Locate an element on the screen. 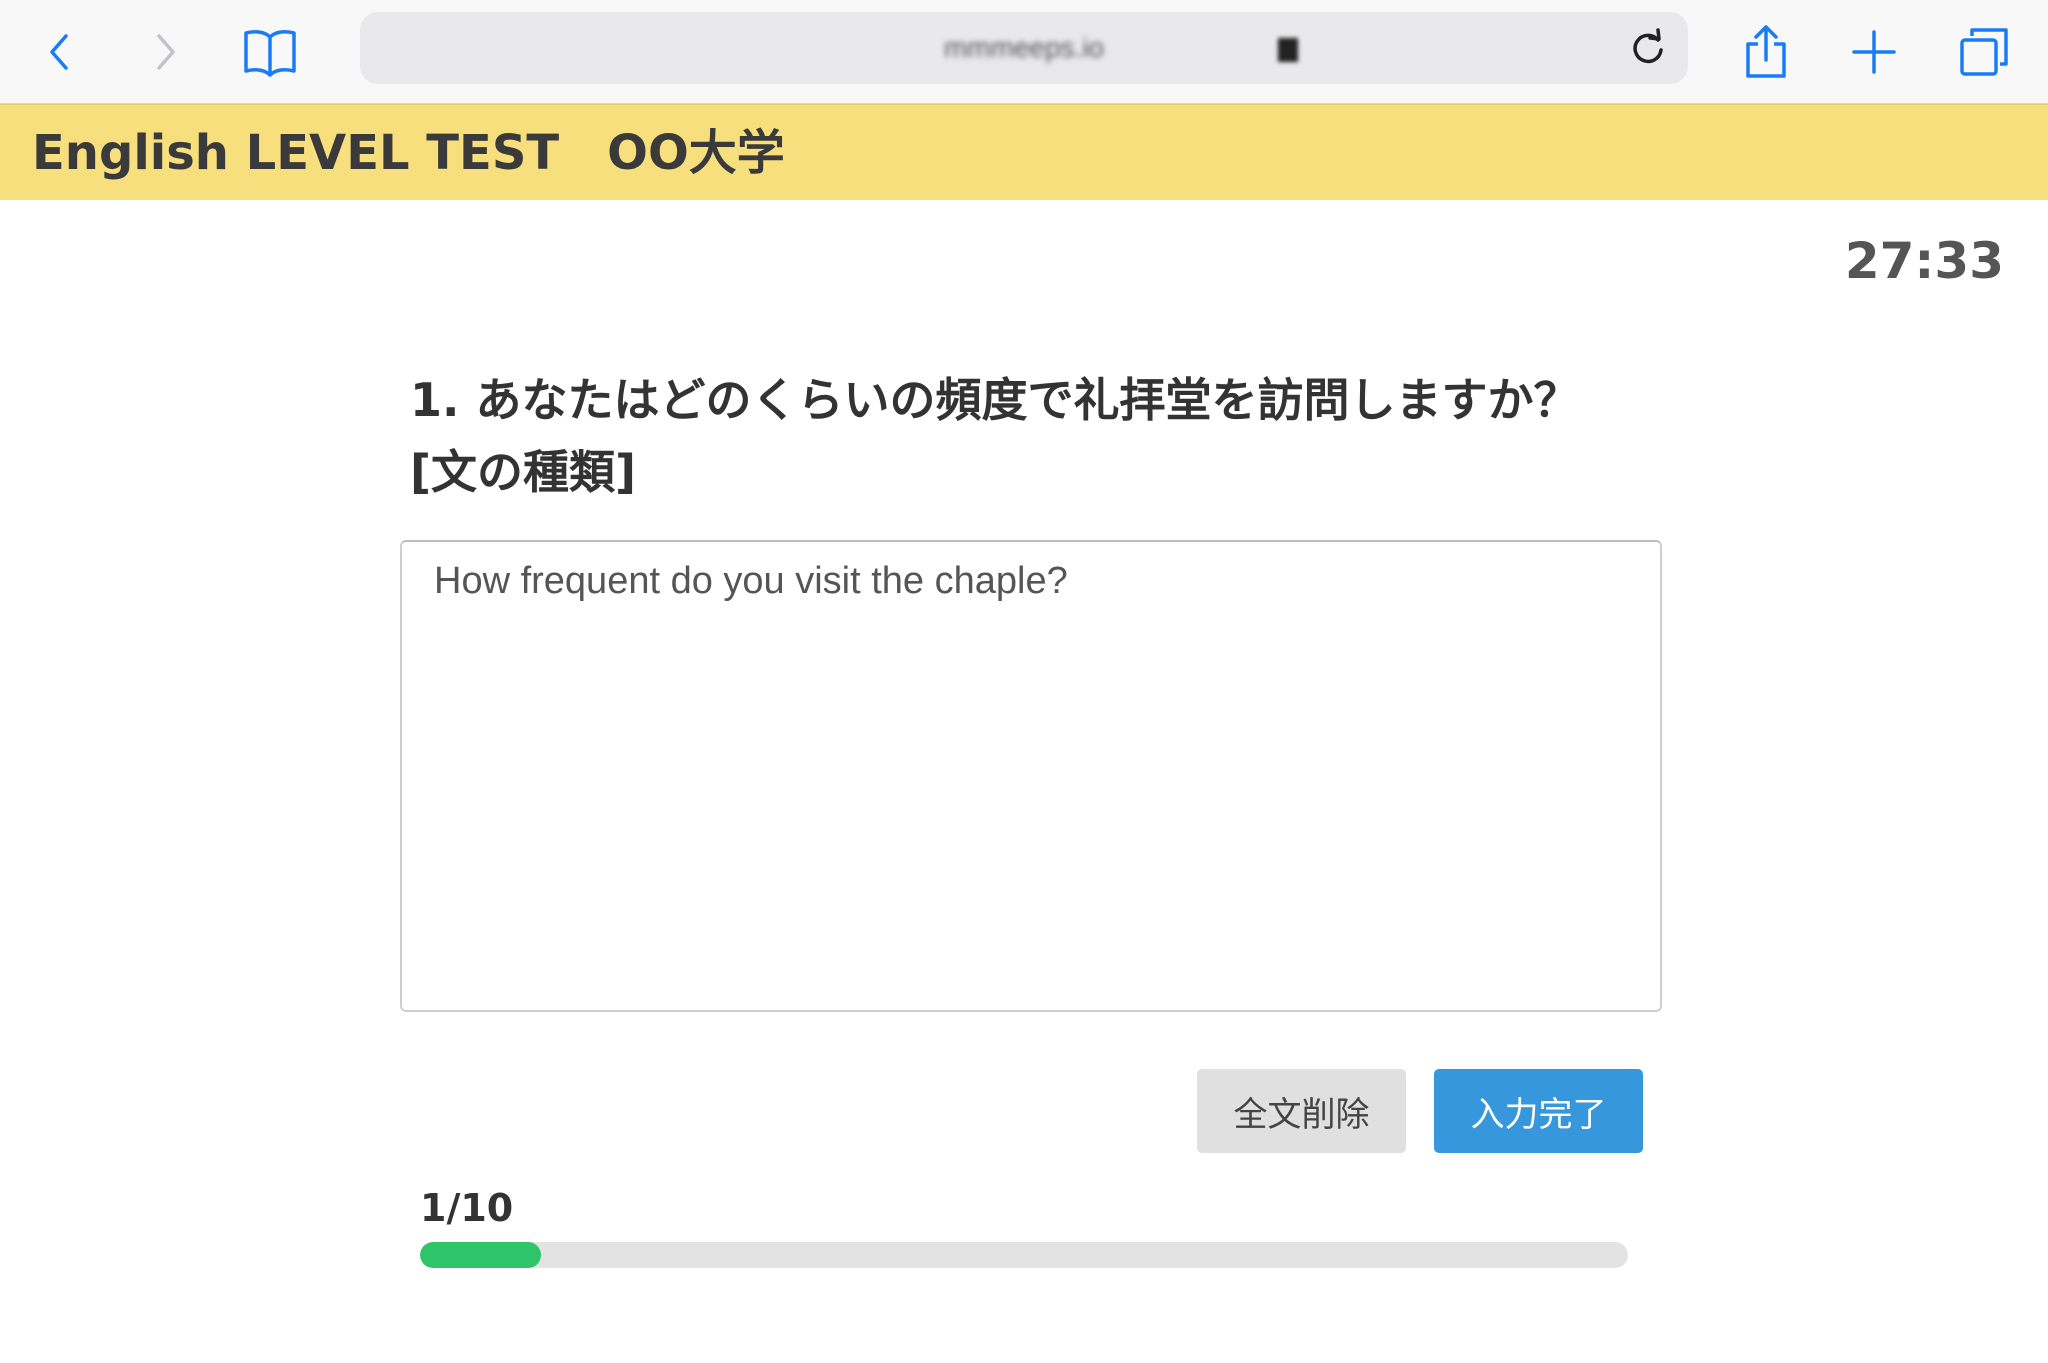 The width and height of the screenshot is (2048, 1363). bookmarks-button is located at coordinates (270, 52).